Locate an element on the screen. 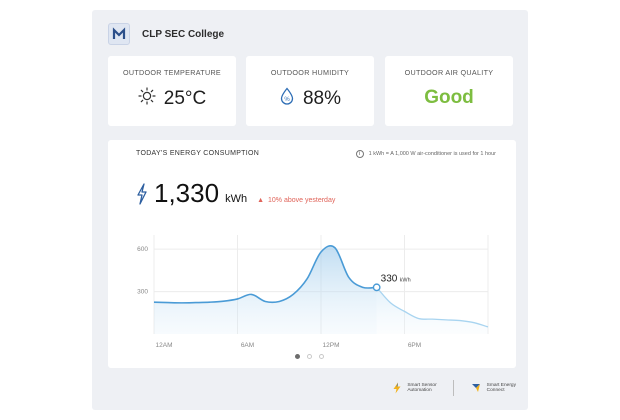 This screenshot has width=620, height=420. highlight-point is located at coordinates (376, 287).